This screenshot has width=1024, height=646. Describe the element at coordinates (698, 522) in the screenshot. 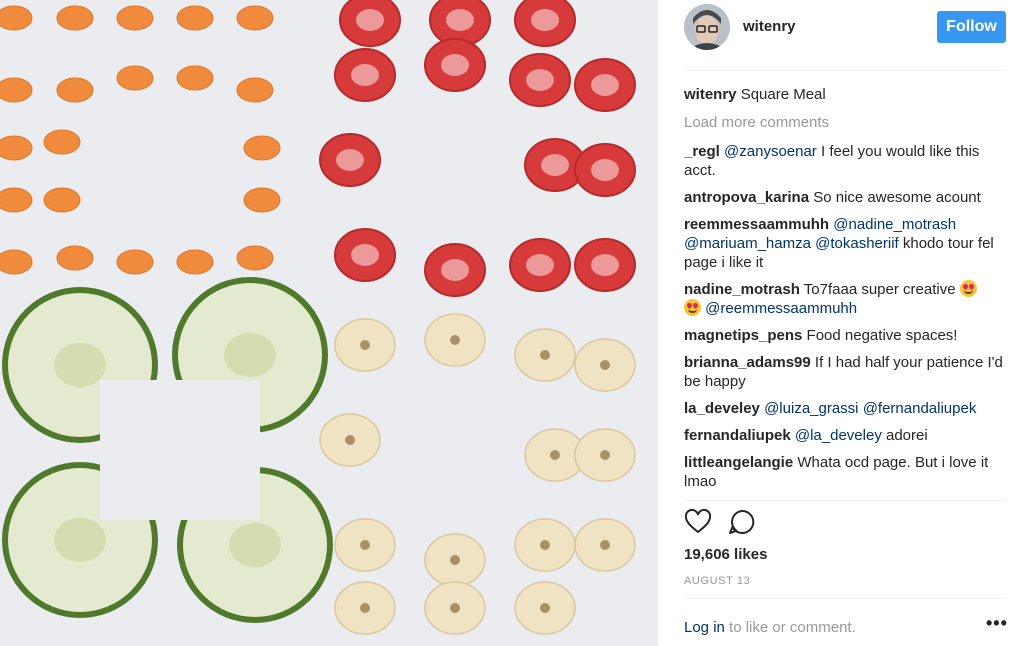

I see `heart-icon` at that location.